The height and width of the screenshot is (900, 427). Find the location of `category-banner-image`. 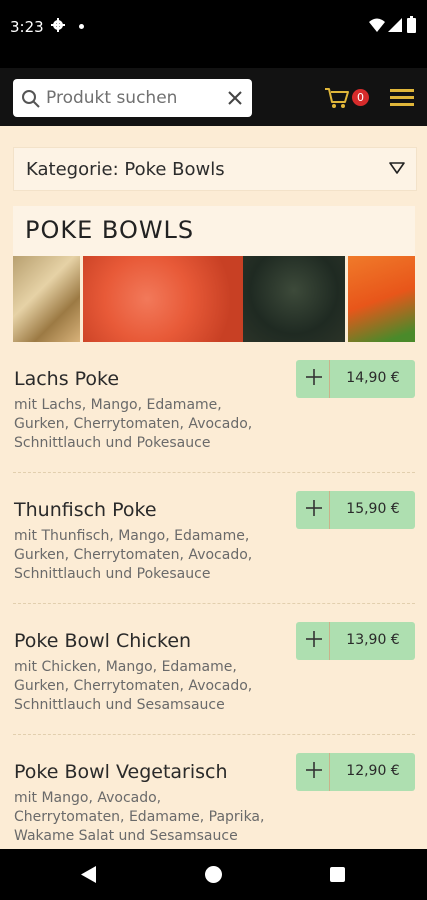

category-banner-image is located at coordinates (214, 299).